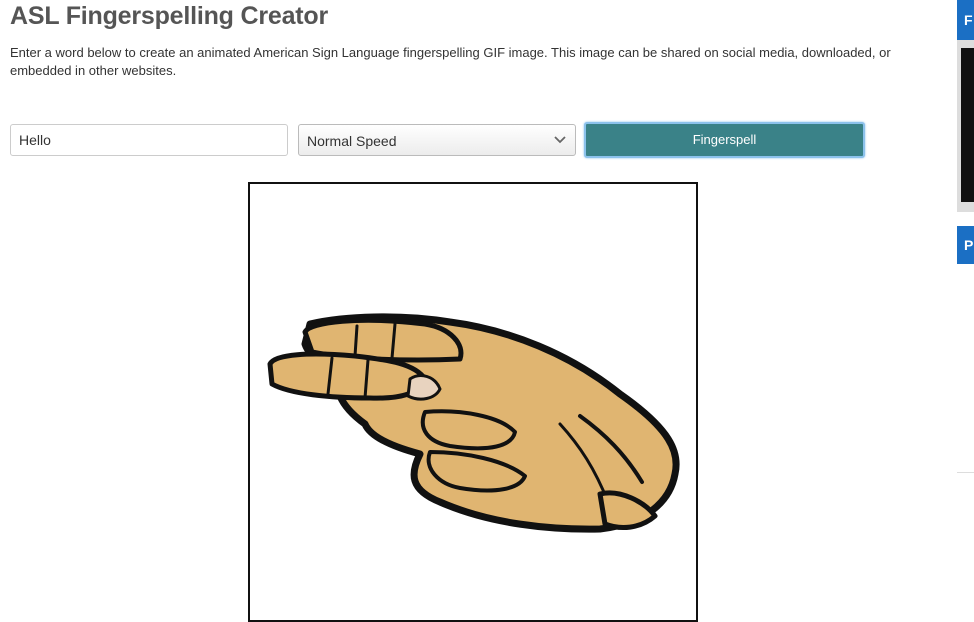 This screenshot has width=974, height=622. Describe the element at coordinates (149, 140) in the screenshot. I see `word-input` at that location.